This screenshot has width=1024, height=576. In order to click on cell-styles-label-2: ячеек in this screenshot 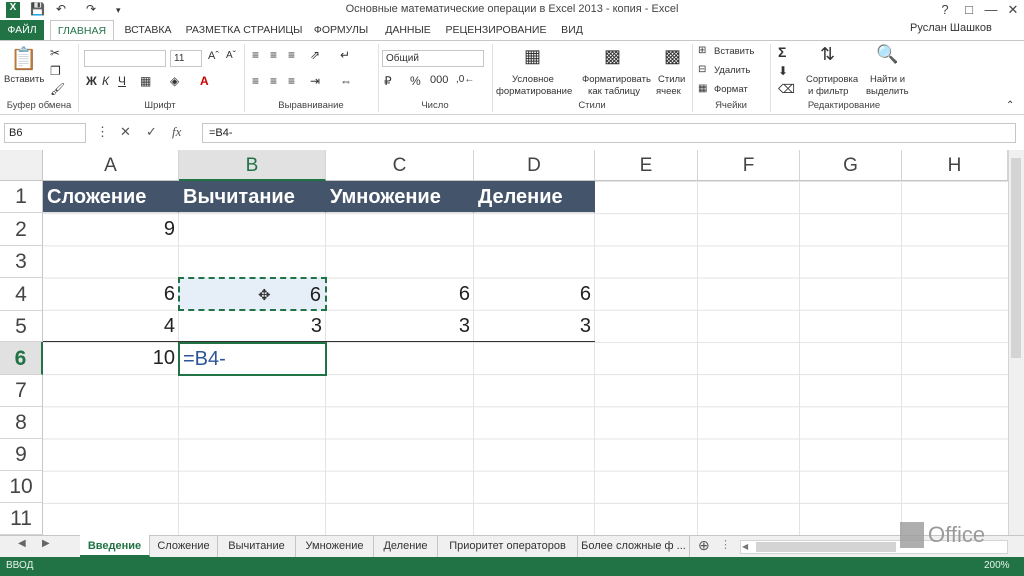, I will do `click(668, 91)`.